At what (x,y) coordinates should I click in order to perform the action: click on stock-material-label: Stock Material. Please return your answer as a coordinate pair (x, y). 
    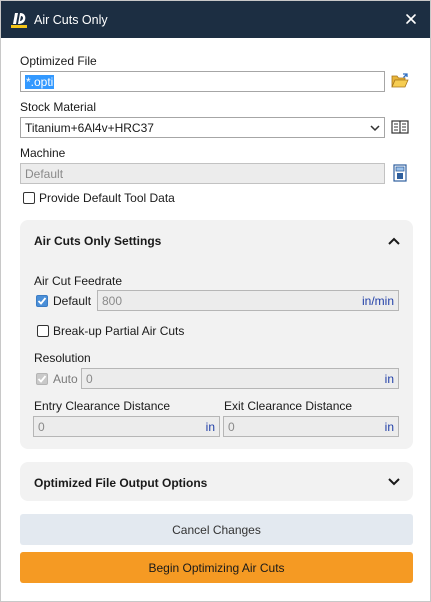
    Looking at the image, I should click on (58, 107).